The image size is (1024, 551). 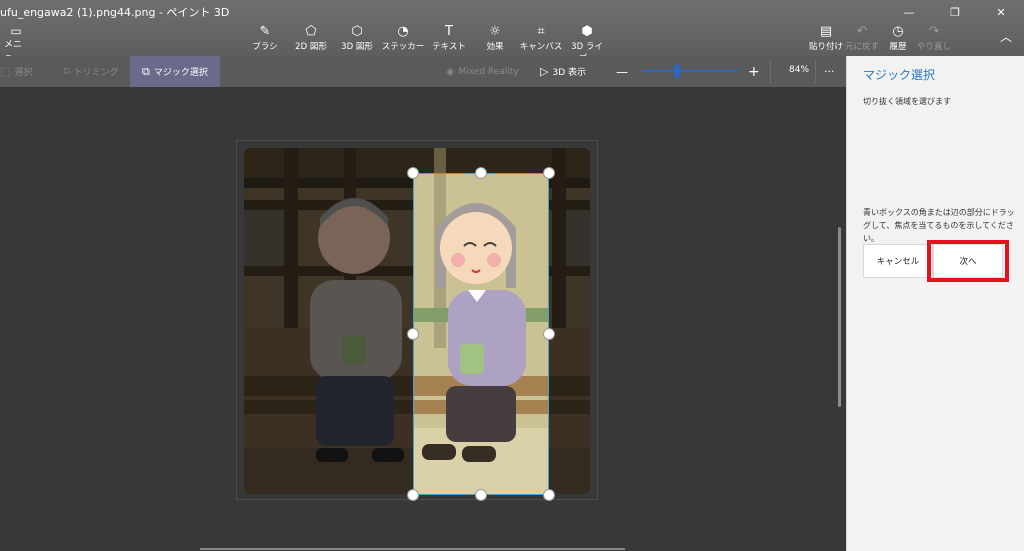 What do you see at coordinates (16, 31) in the screenshot?
I see `folder-icon: ▭` at bounding box center [16, 31].